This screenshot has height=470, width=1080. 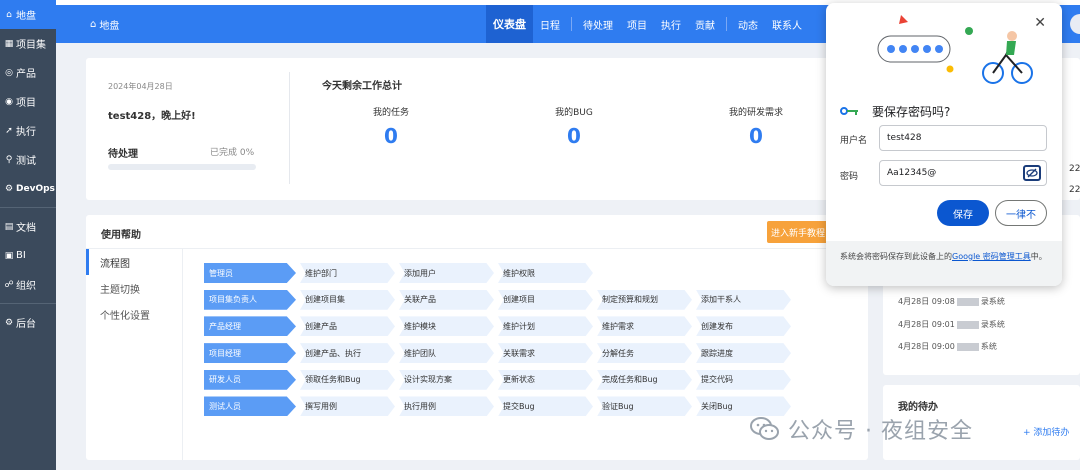 What do you see at coordinates (28, 14) in the screenshot?
I see `sidebar-item-dashboard: ⌂ 地盘` at bounding box center [28, 14].